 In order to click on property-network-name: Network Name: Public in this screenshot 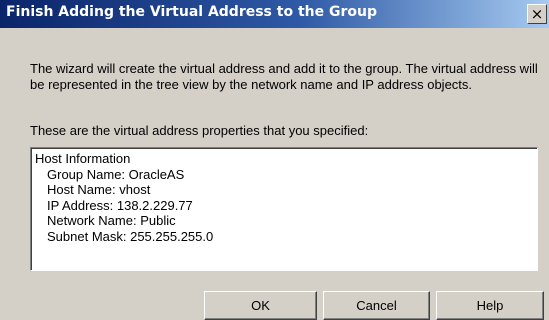, I will do `click(111, 220)`.